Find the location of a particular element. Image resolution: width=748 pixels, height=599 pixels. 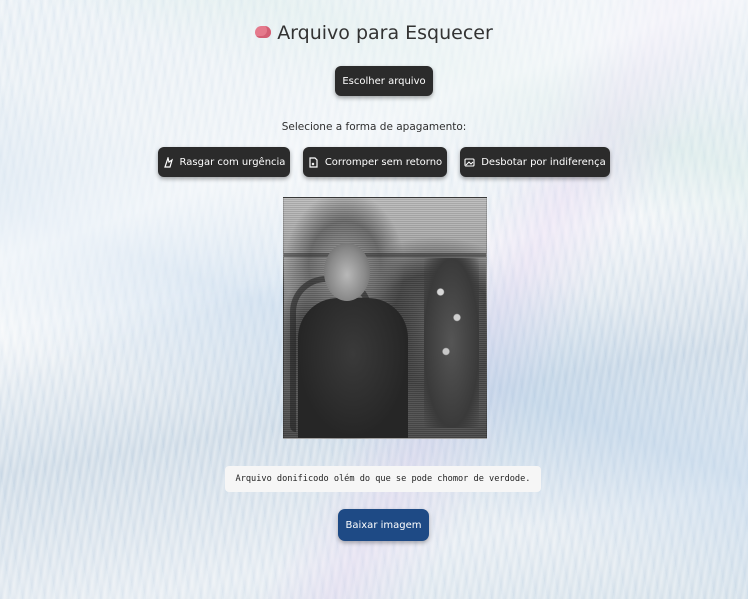

page-title-text: Arquivo para Esquecer is located at coordinates (385, 33).